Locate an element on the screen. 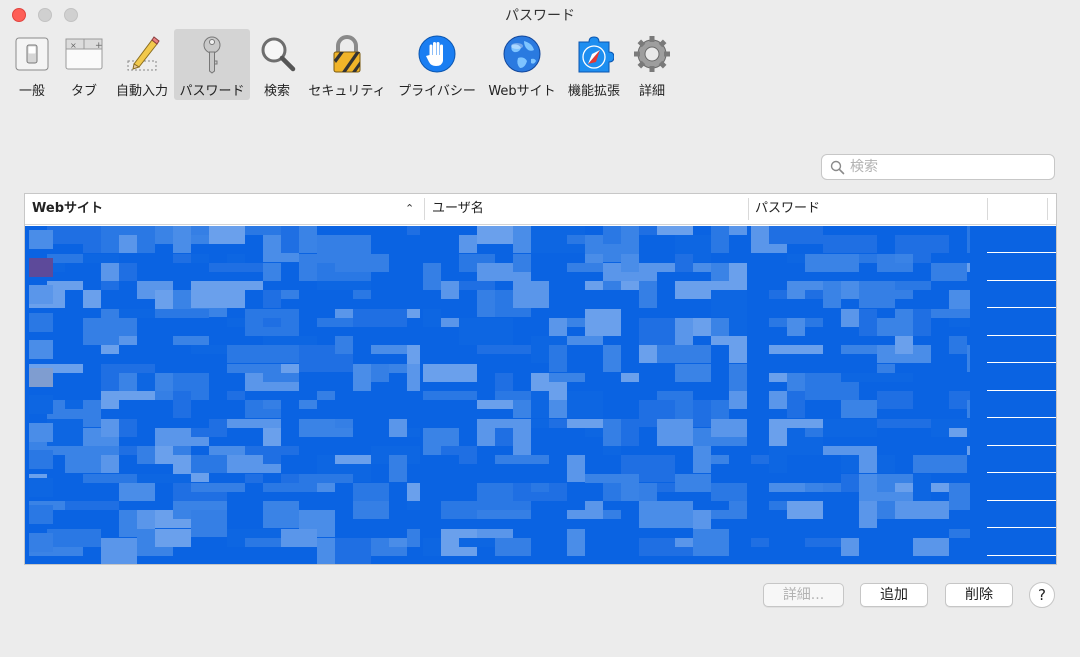  tab-websites: Webサイト is located at coordinates (522, 64).